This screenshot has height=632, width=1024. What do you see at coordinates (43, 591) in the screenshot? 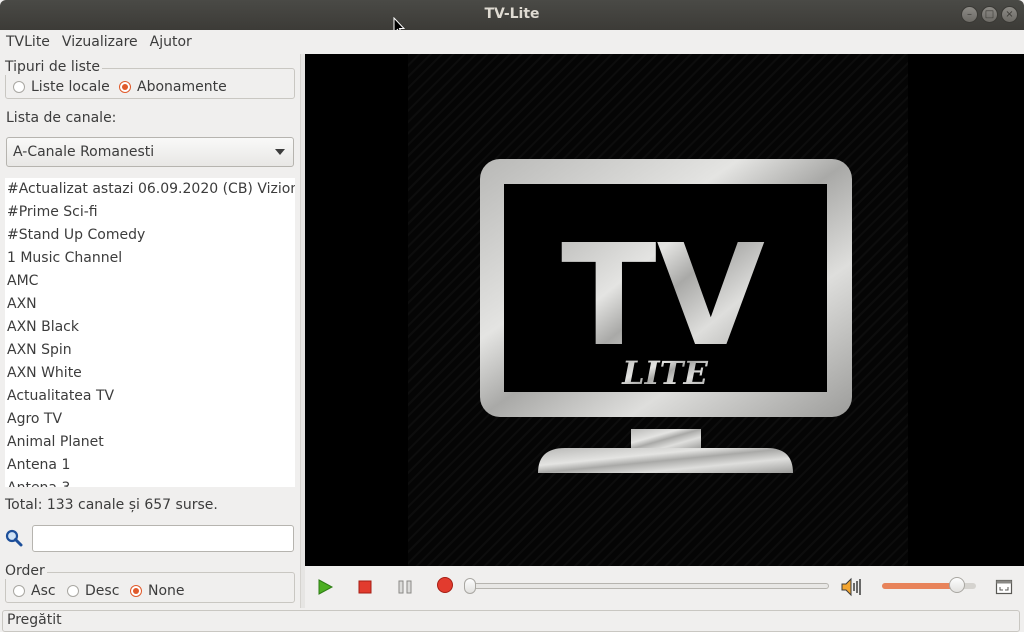
I see `radio-label: Asc` at bounding box center [43, 591].